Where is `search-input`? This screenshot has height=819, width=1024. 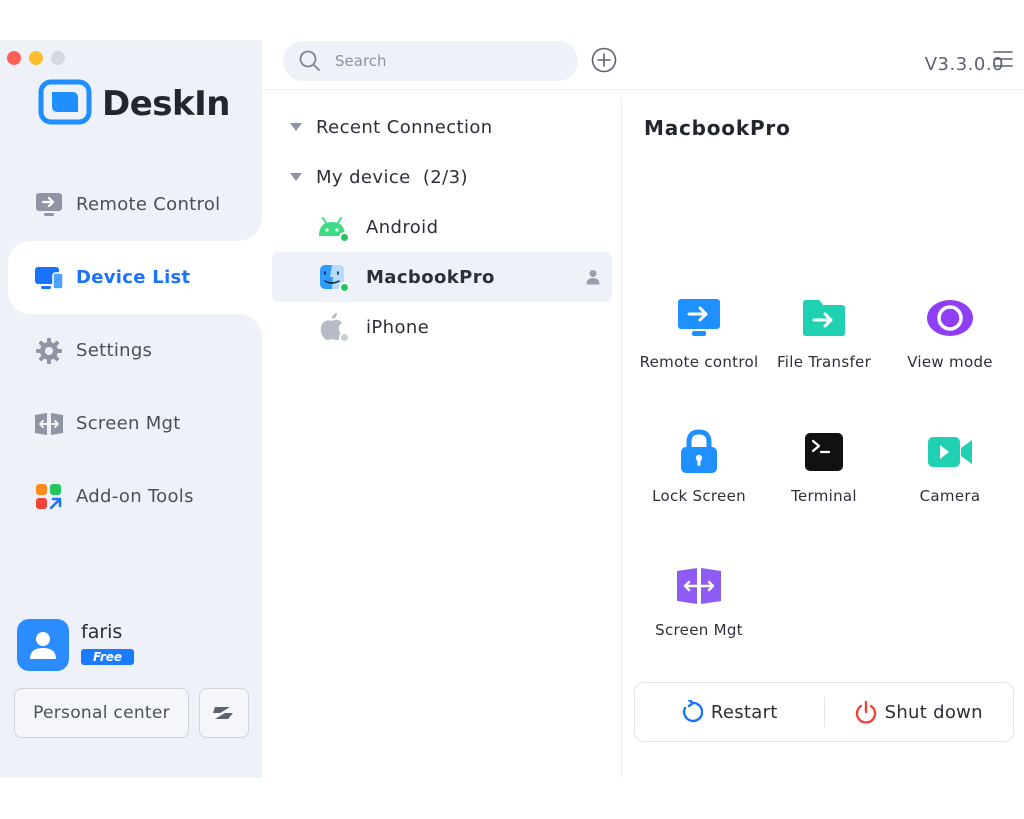 search-input is located at coordinates (435, 61).